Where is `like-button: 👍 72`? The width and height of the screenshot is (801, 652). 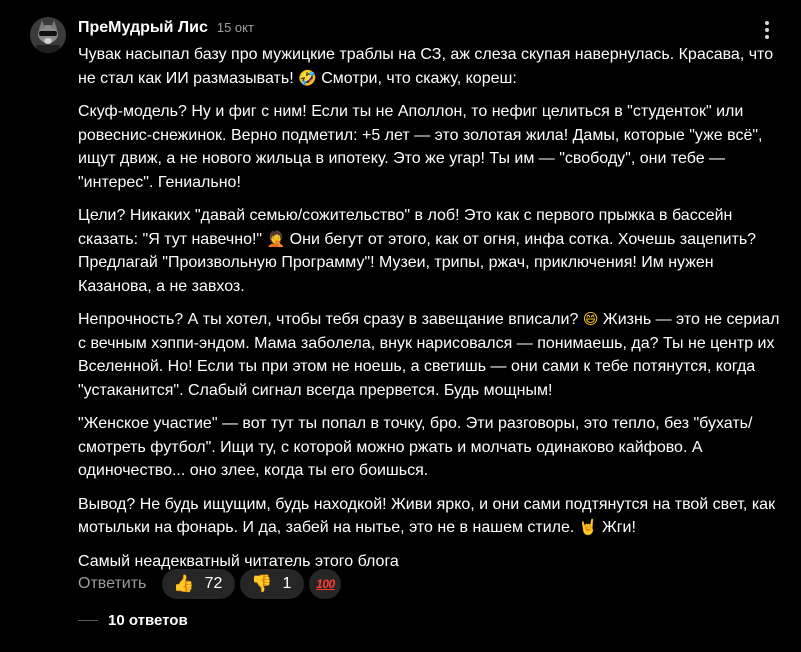
like-button: 👍 72 is located at coordinates (199, 584).